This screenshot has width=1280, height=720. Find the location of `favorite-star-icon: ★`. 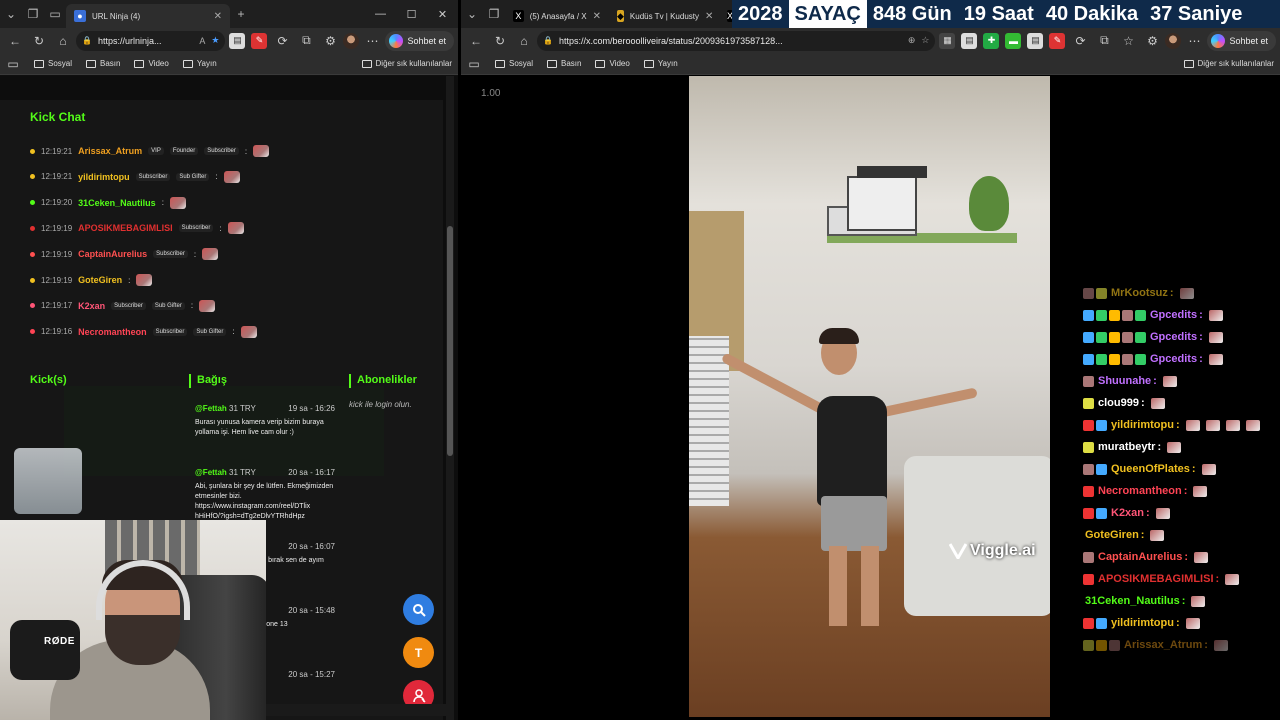

favorite-star-icon: ★ is located at coordinates (215, 40).